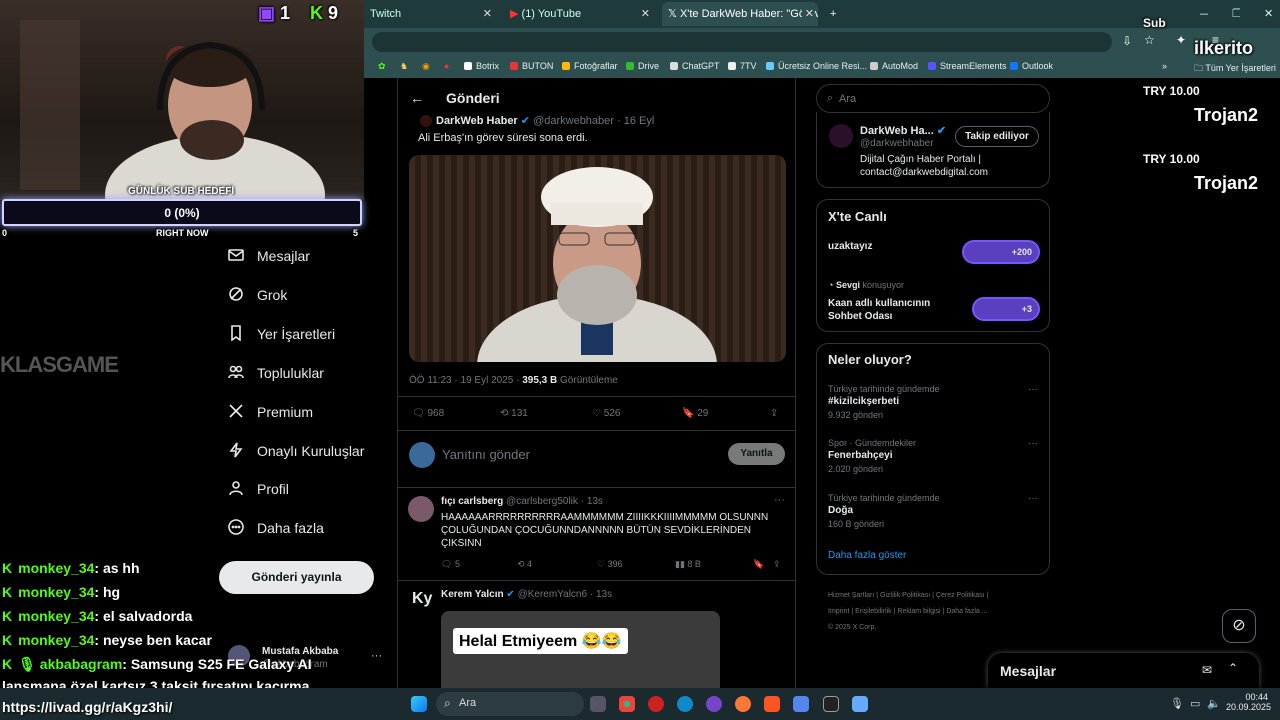  I want to click on bookmarks-overflow-icon: », so click(1164, 66).